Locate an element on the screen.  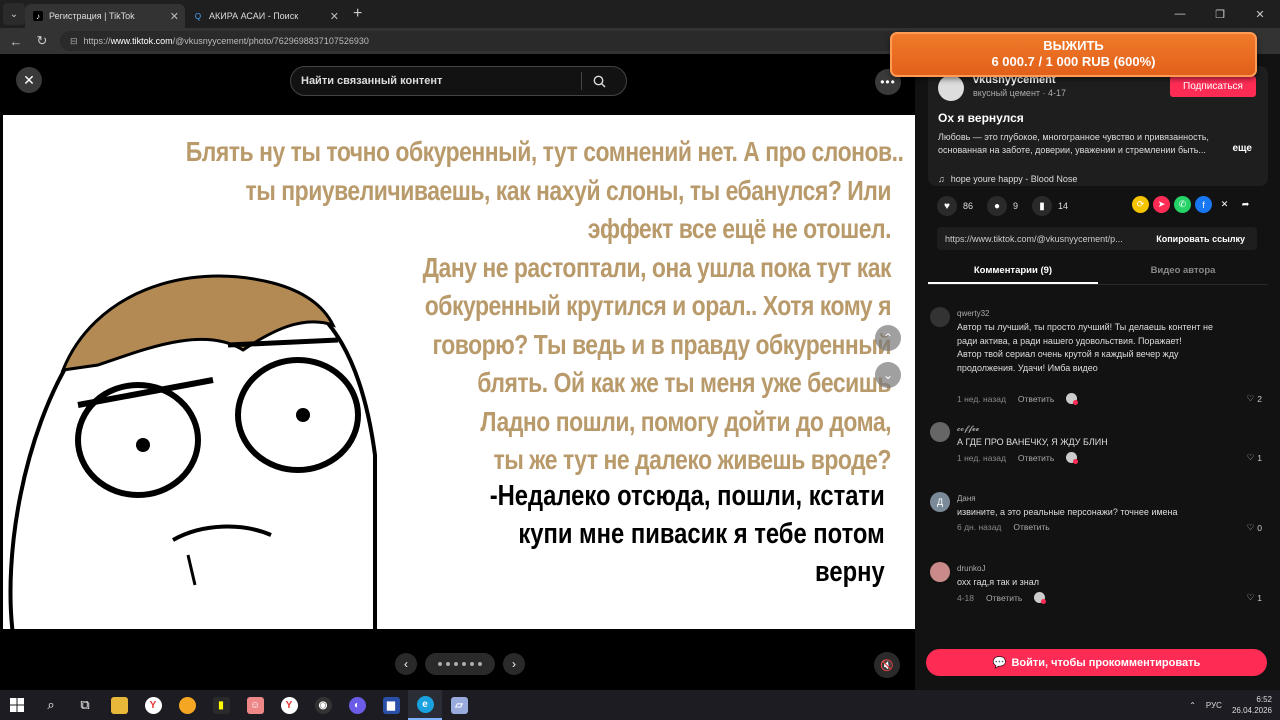
whatsapp-icon: ✆ is located at coordinates (1182, 204).